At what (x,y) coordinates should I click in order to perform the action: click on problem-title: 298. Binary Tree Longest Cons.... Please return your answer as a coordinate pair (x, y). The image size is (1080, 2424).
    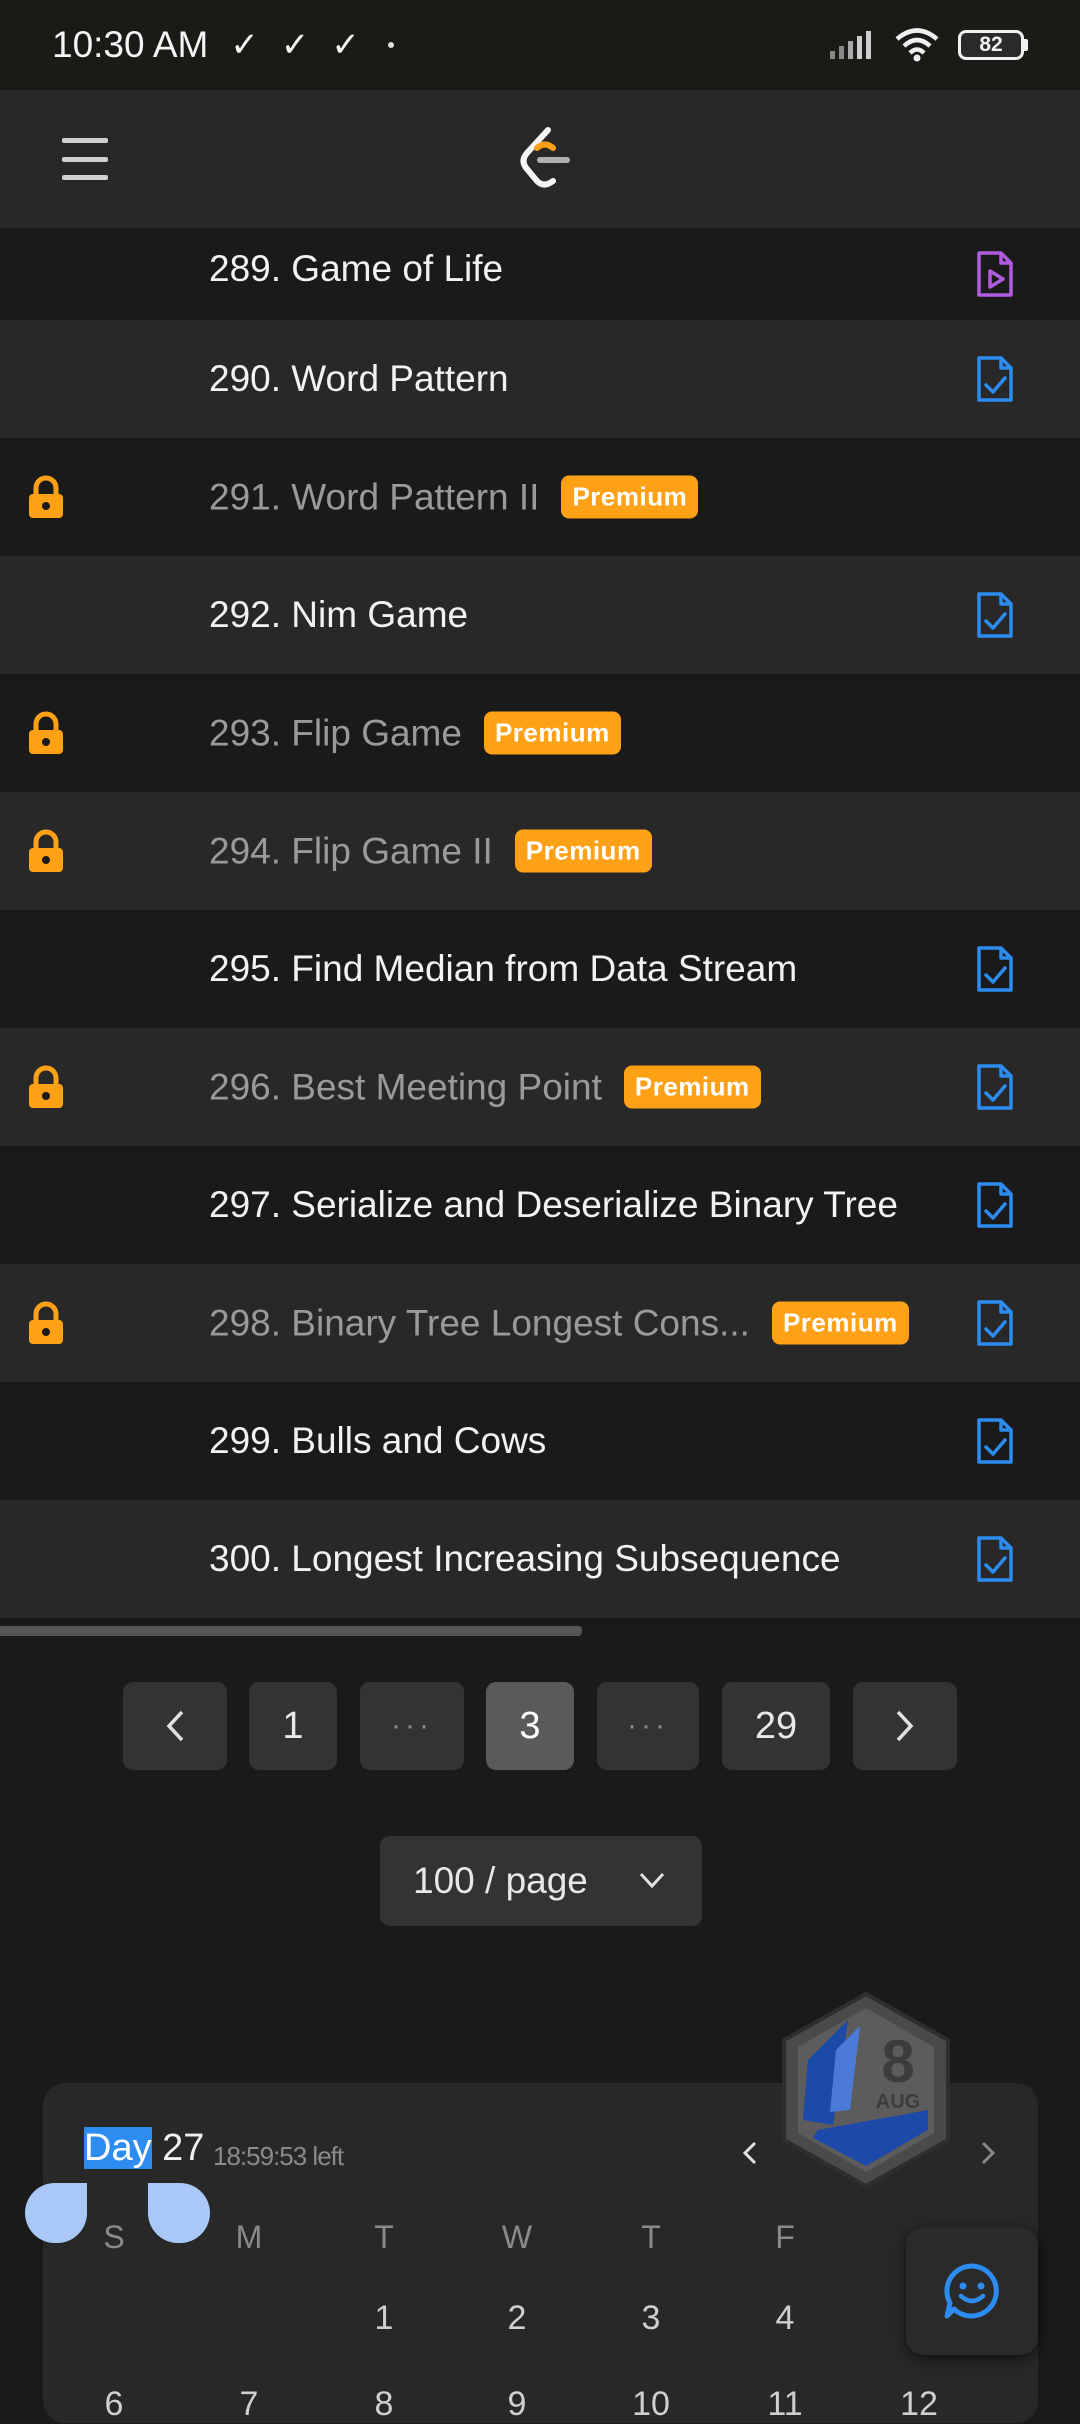
    Looking at the image, I should click on (479, 1323).